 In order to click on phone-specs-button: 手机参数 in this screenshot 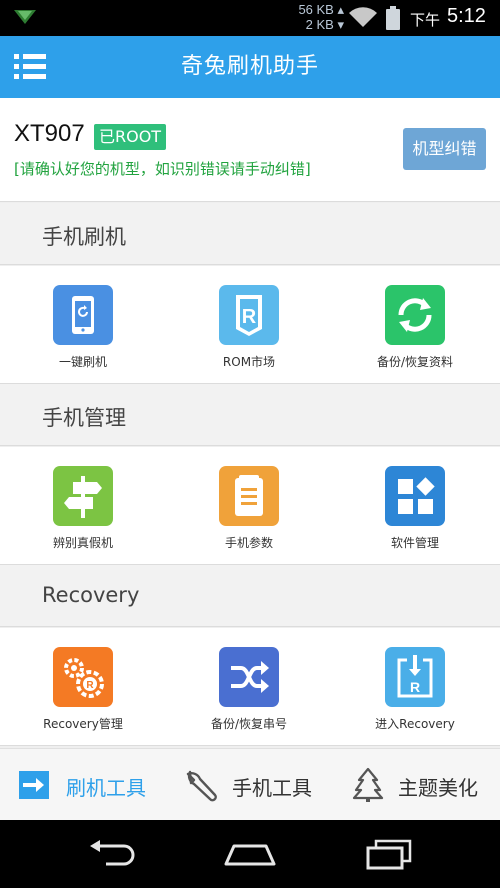, I will do `click(249, 506)`.